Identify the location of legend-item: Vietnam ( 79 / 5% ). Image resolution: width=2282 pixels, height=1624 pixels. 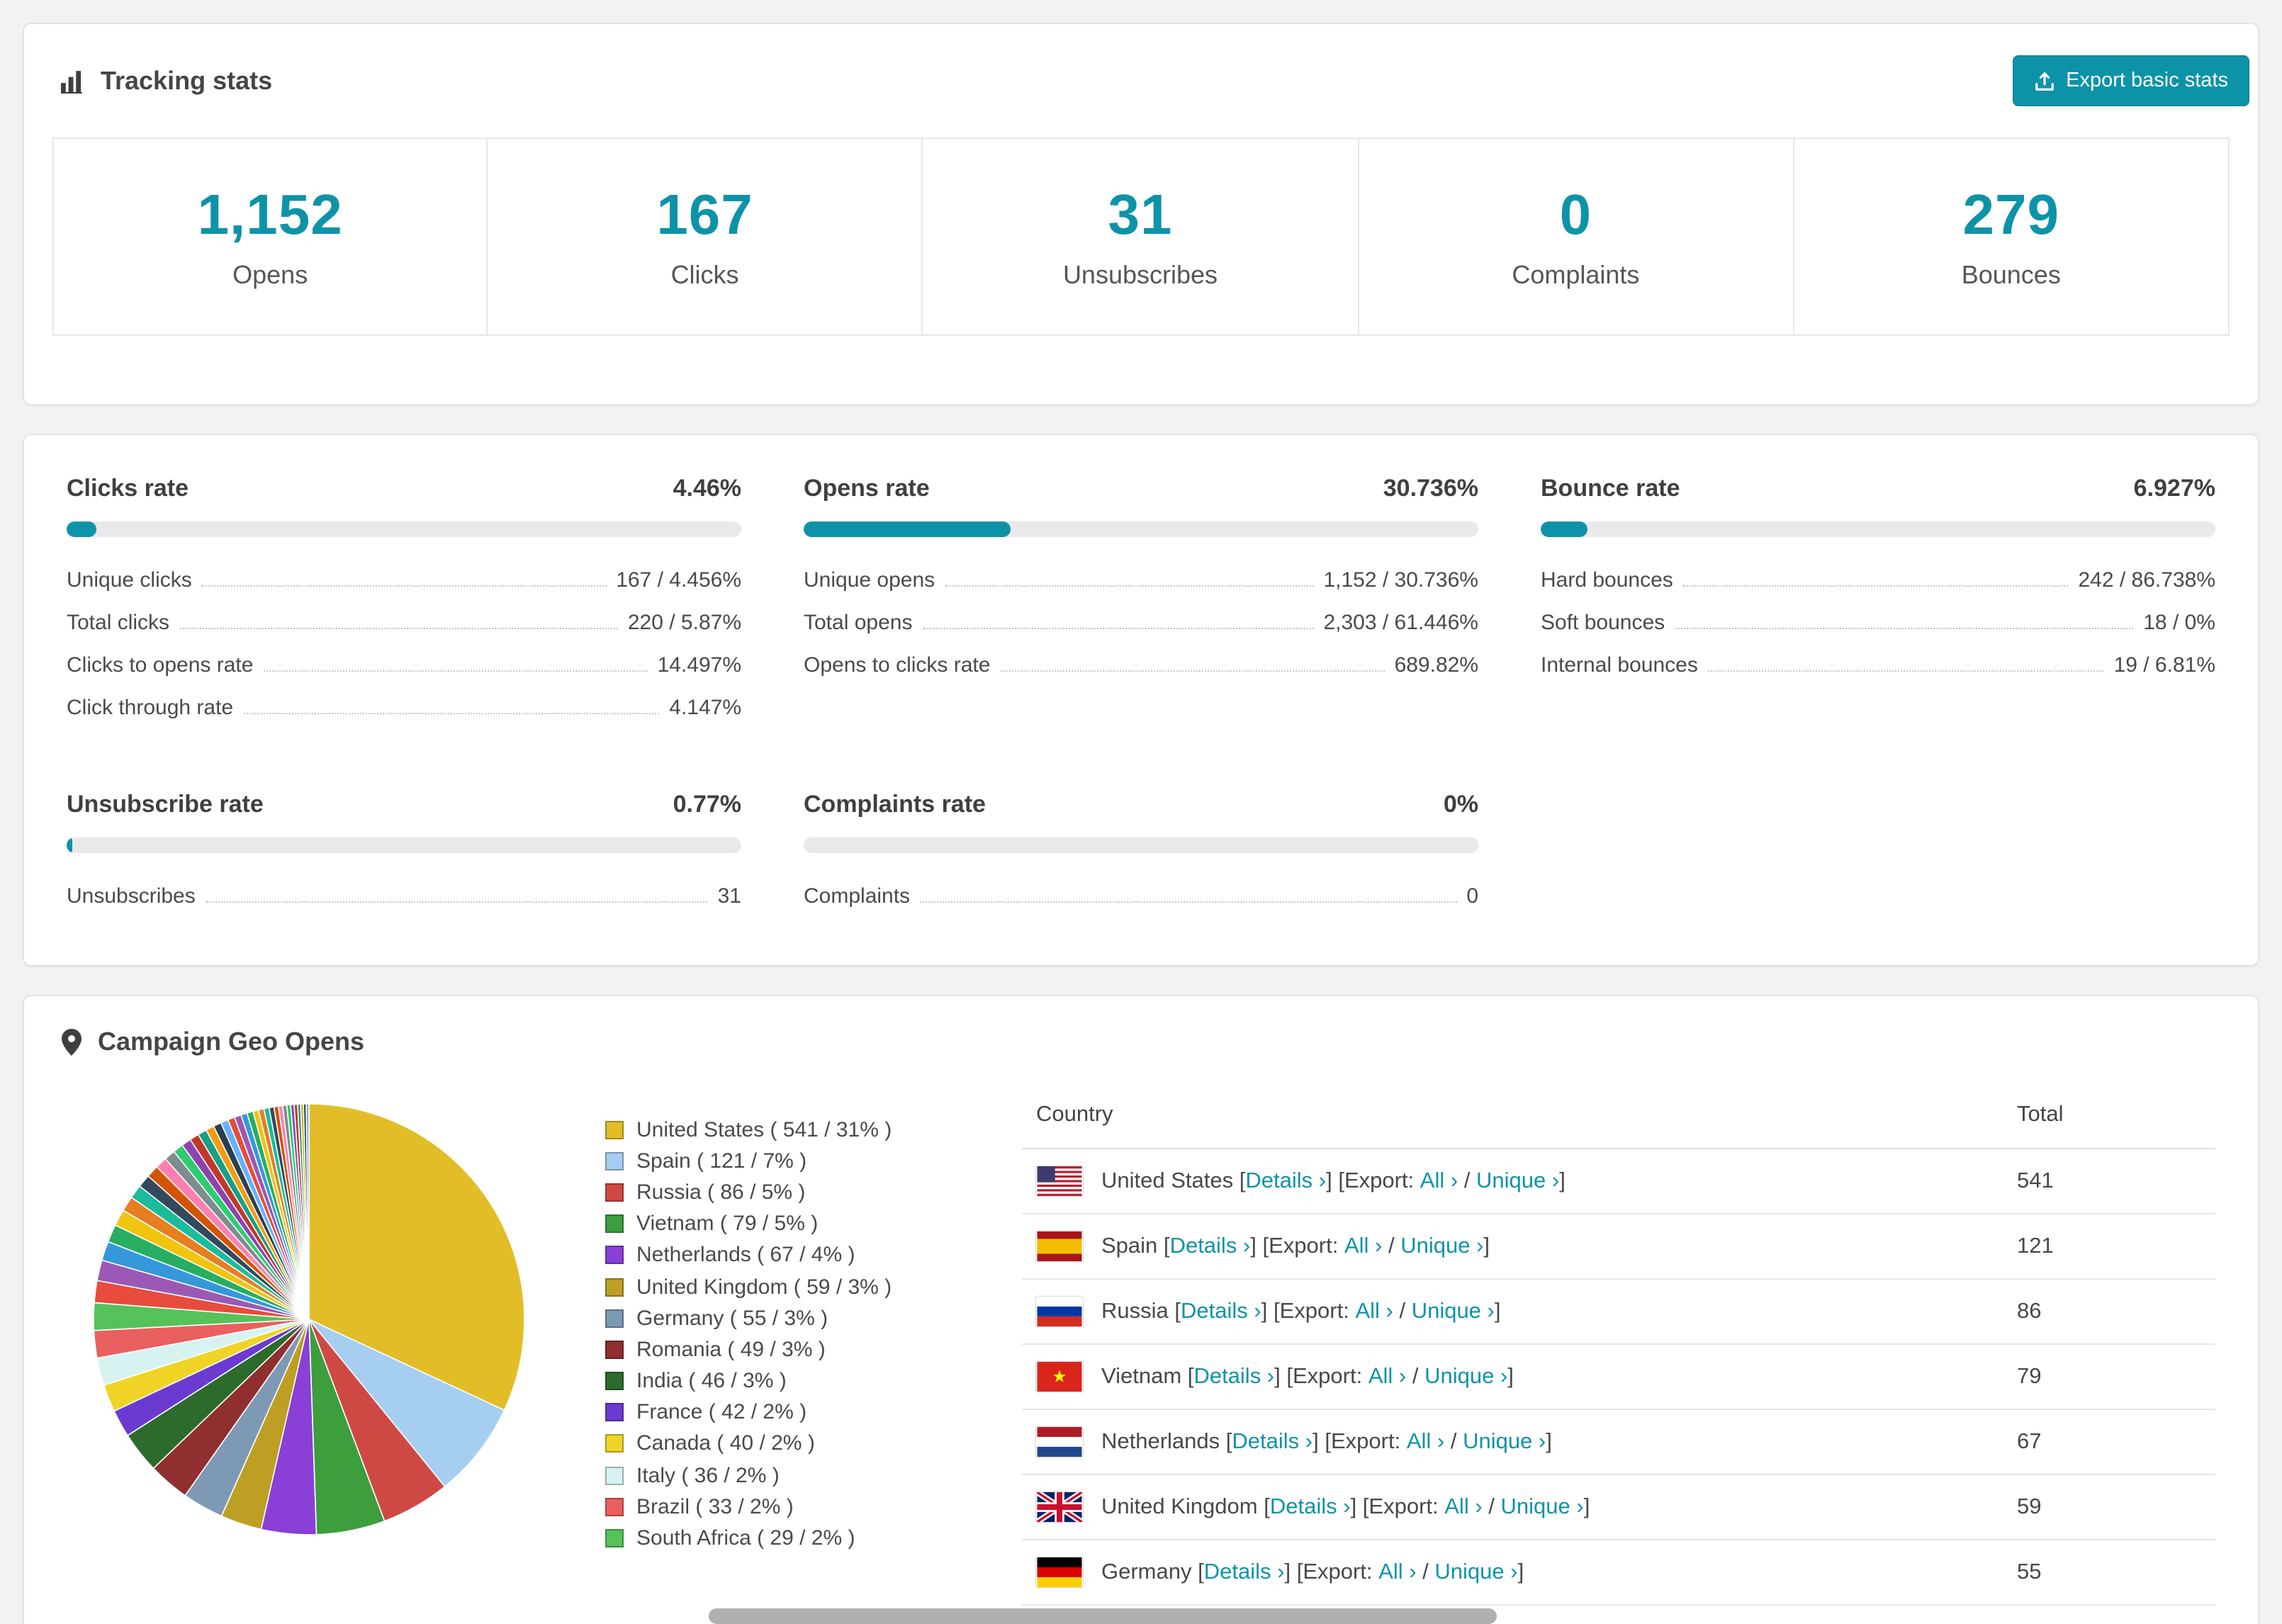
(775, 1224).